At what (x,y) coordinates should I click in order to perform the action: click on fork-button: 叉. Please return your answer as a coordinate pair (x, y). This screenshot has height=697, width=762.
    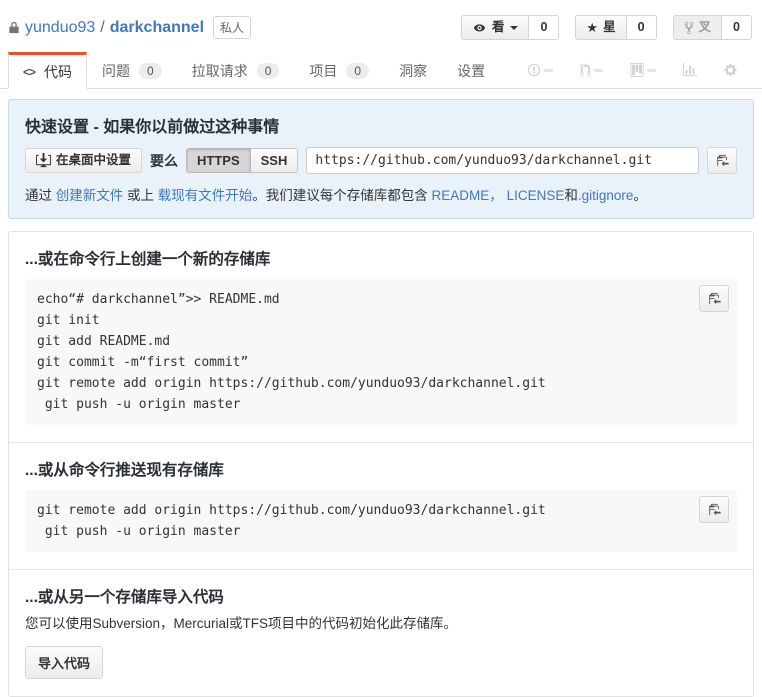
    Looking at the image, I should click on (697, 27).